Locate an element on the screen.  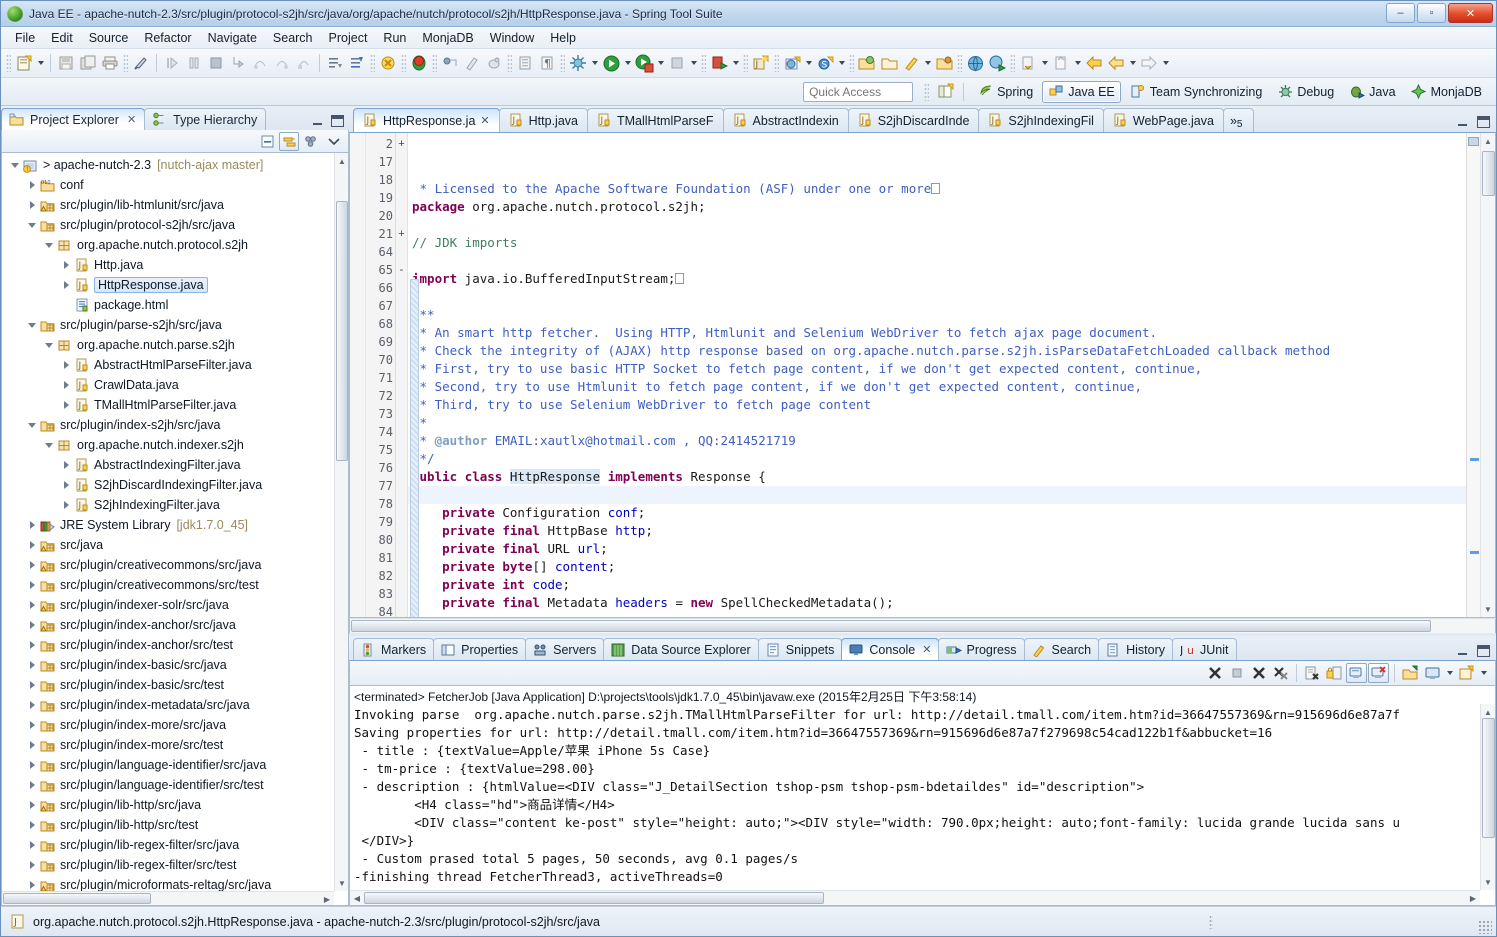
code-line: // JDK imports is located at coordinates (937, 243).